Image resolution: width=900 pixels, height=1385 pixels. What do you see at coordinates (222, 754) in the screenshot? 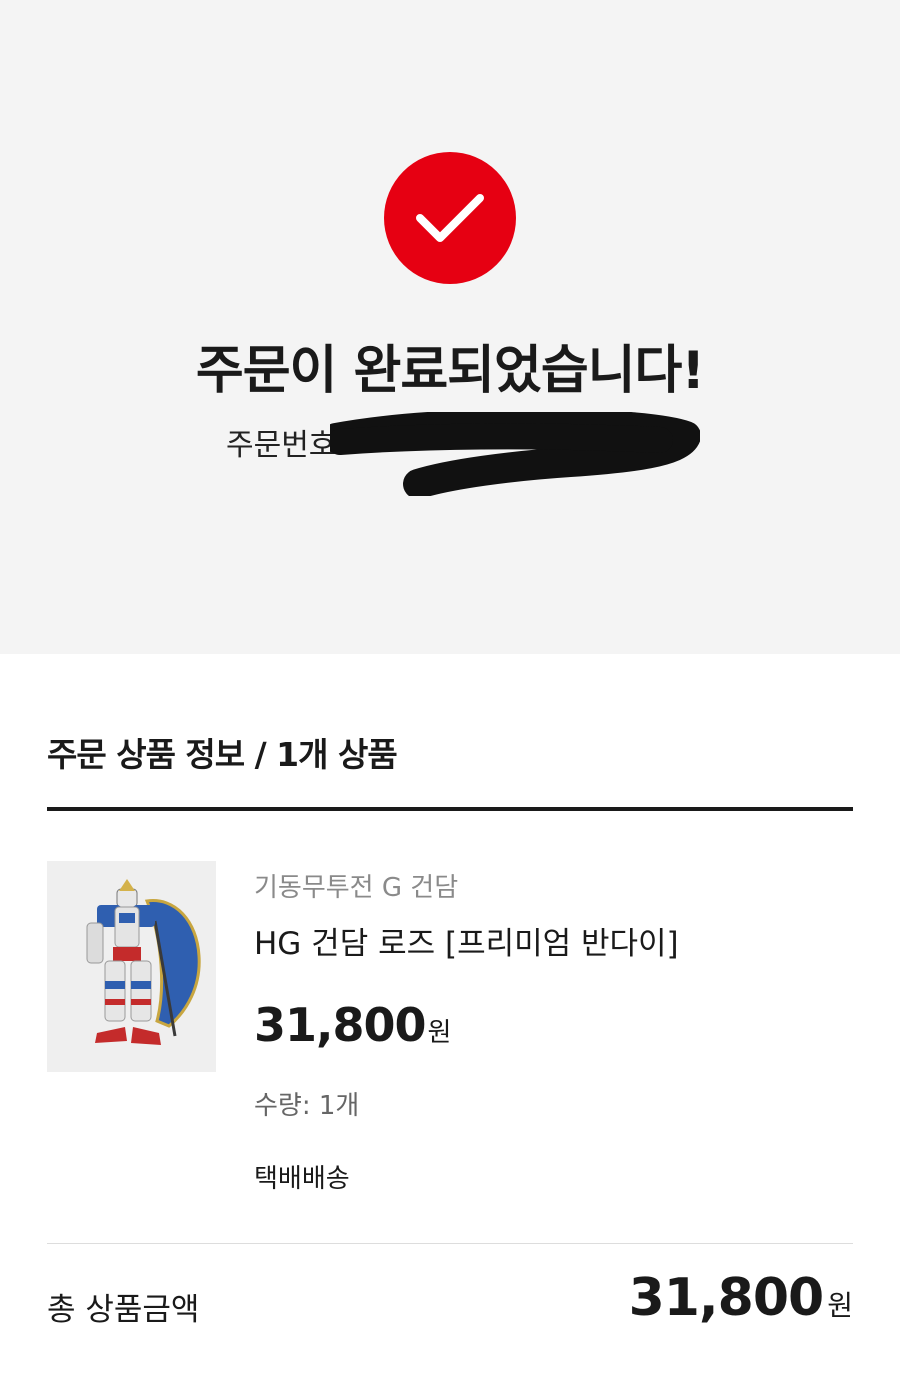
I see `order-items-section-title: 주문 상품 정보 / 1개 상품` at bounding box center [222, 754].